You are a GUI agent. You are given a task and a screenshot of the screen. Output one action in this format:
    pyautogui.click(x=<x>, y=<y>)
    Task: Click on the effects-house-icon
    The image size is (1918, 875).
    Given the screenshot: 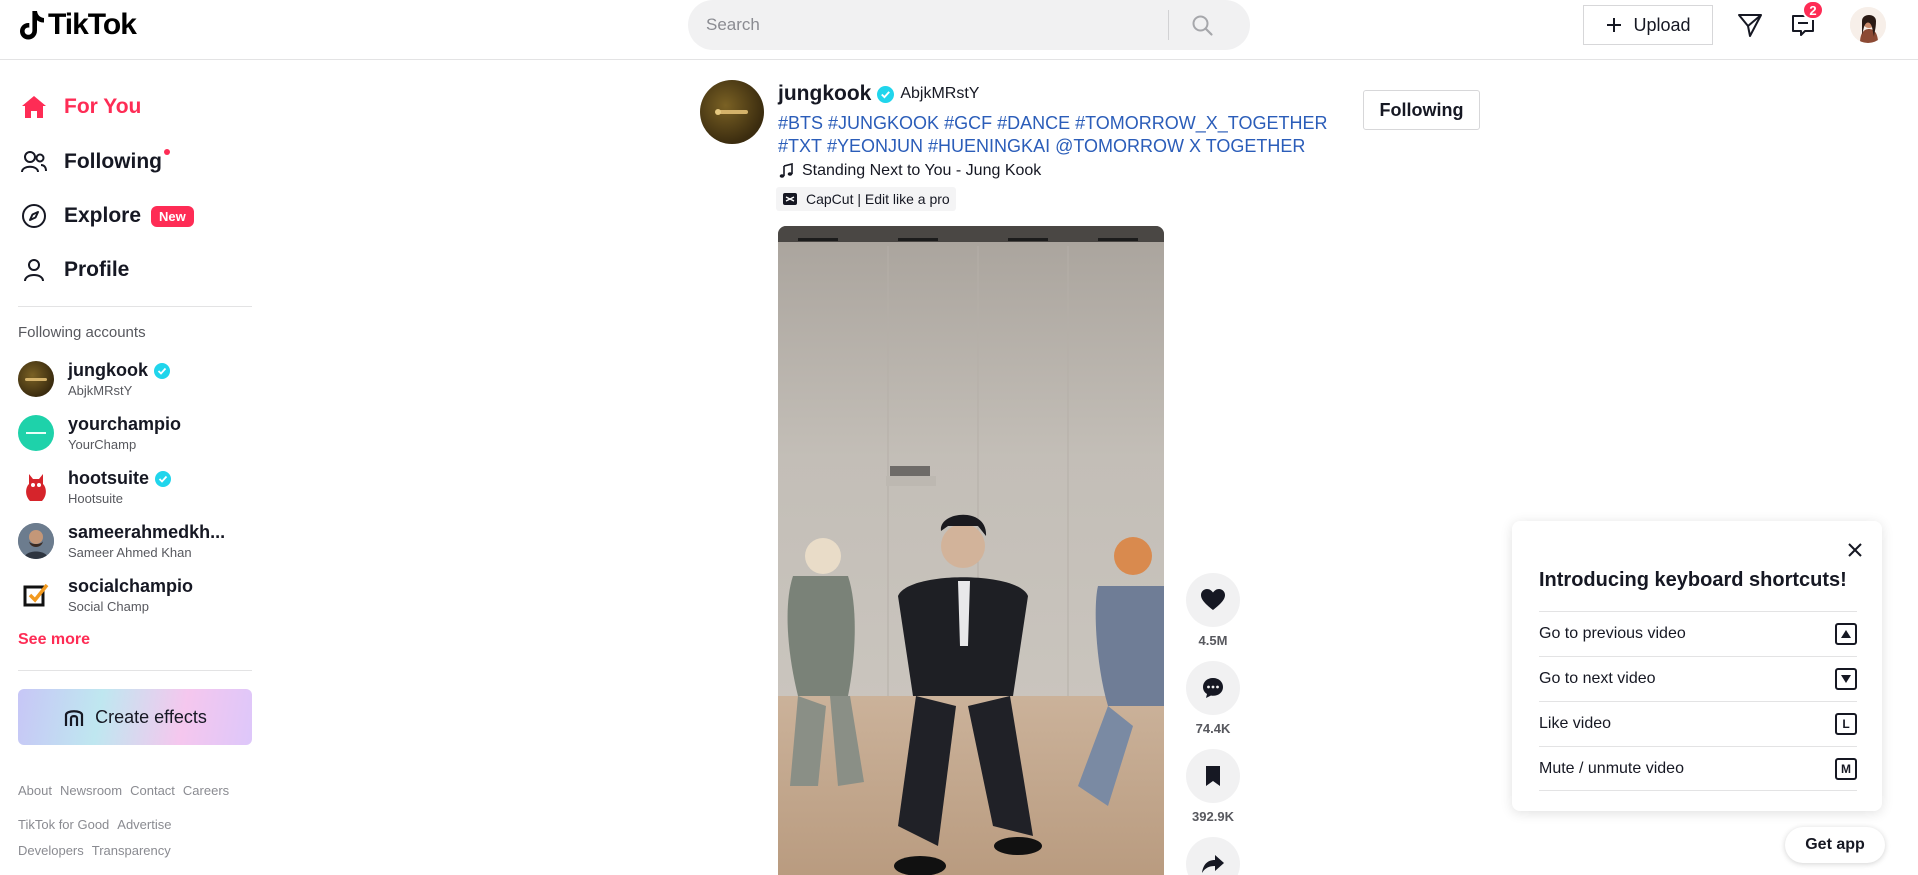 What is the action you would take?
    pyautogui.click(x=74, y=718)
    